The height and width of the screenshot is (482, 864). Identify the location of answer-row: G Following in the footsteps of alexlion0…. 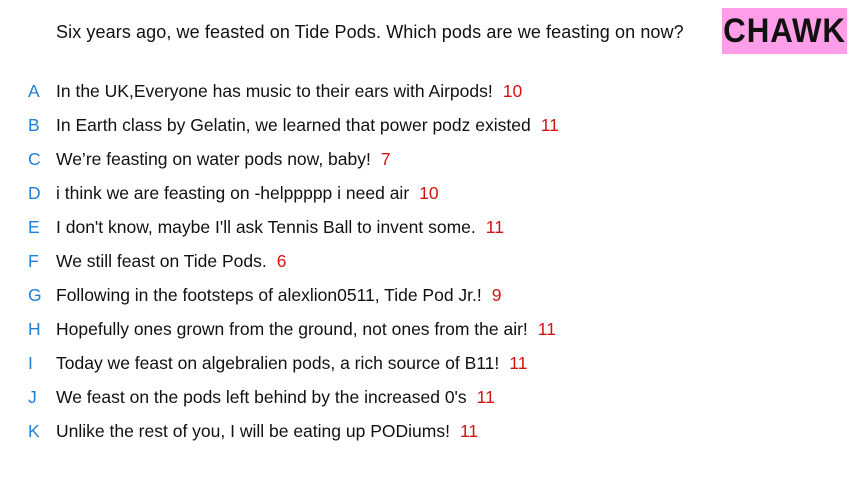
(432, 295).